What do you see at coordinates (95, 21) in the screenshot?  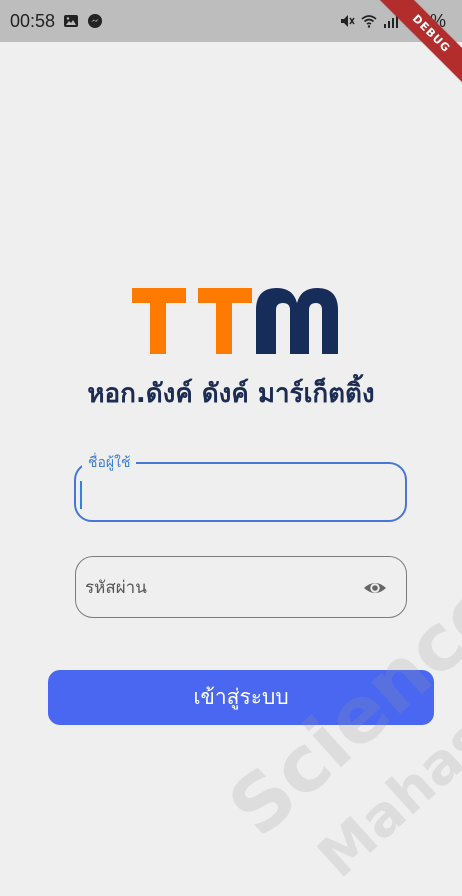 I see `messenger-icon` at bounding box center [95, 21].